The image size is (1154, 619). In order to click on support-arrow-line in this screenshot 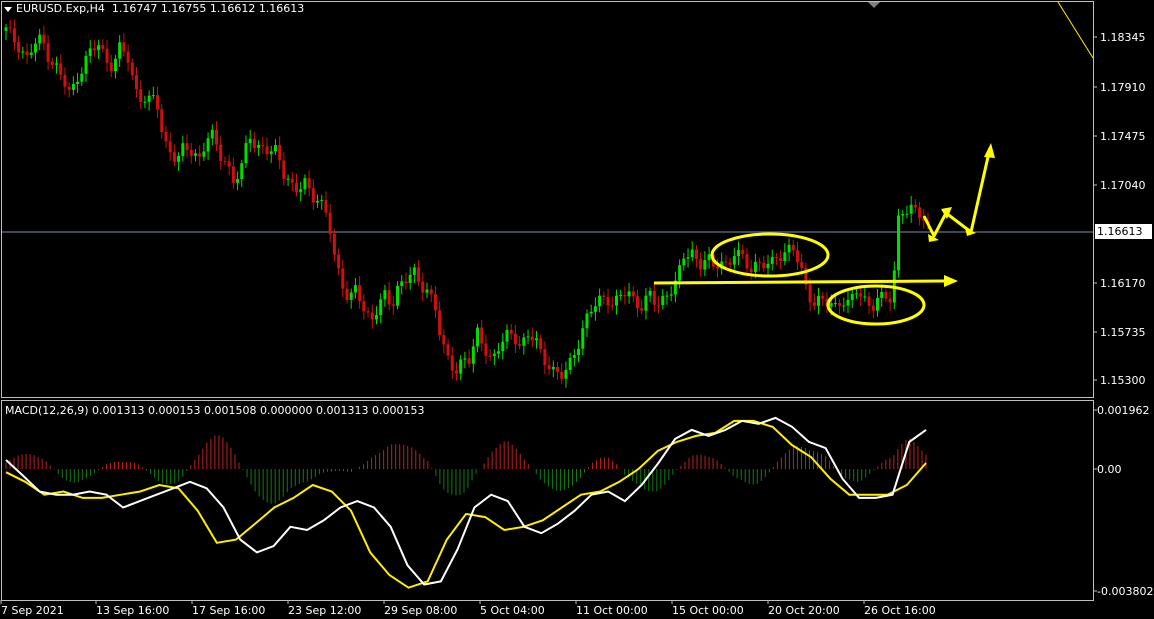, I will do `click(799, 282)`.